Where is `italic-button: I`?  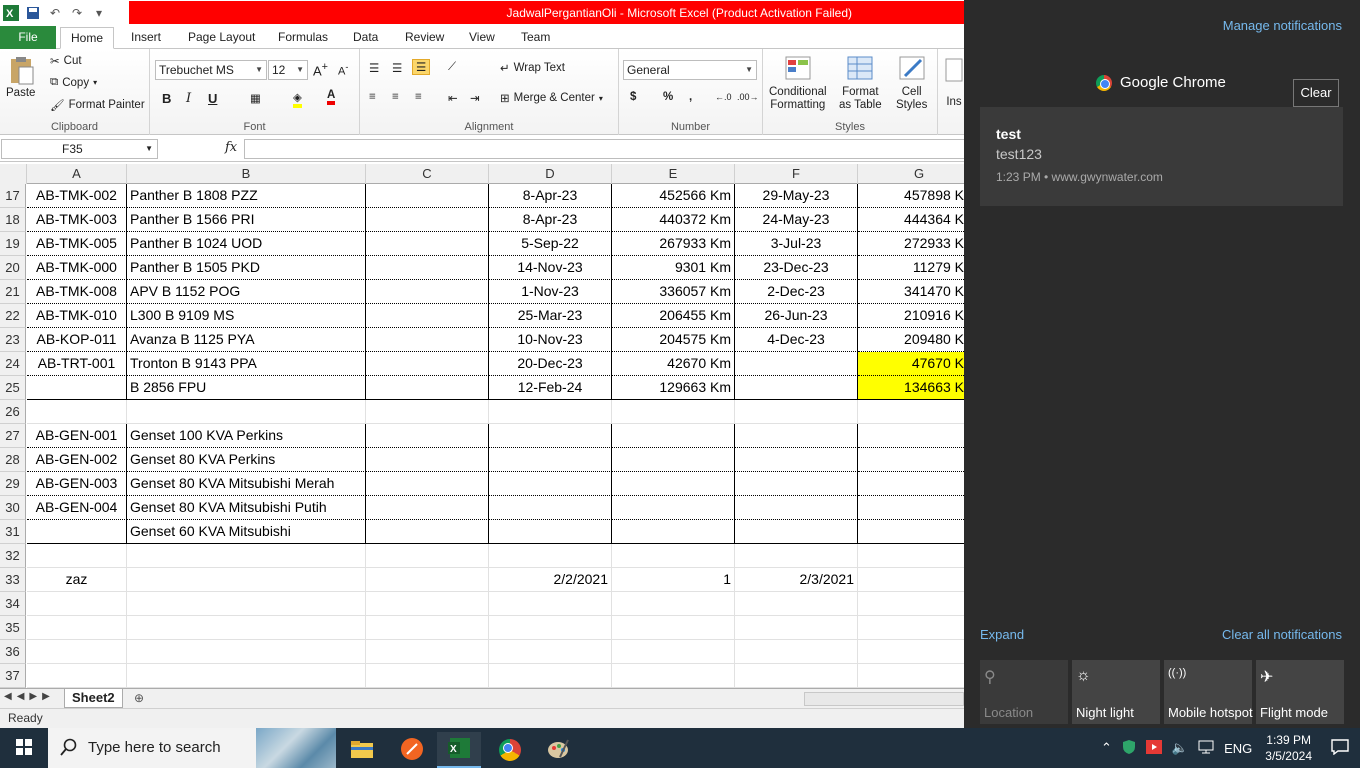
italic-button: I is located at coordinates (188, 98).